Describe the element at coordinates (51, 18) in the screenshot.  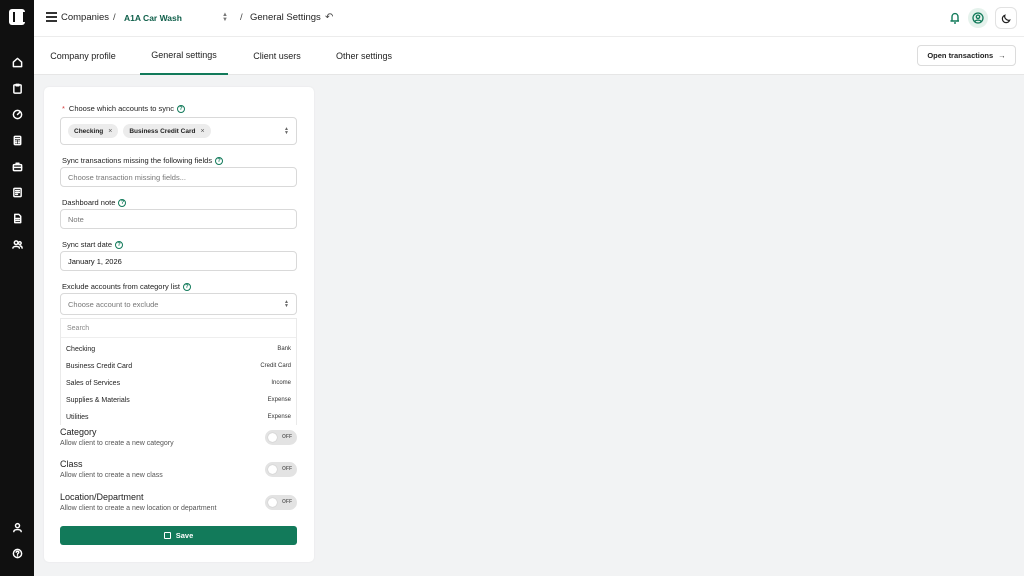
I see `hamburger-menu-icon` at that location.